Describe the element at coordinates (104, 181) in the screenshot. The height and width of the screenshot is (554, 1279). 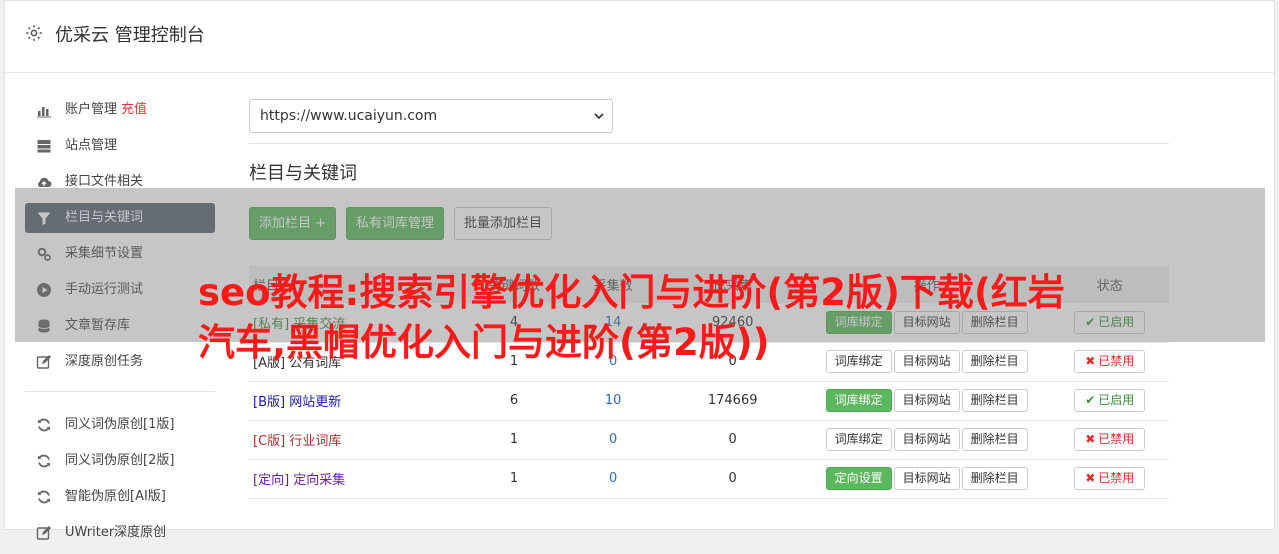
I see `sidebar-item-label: 接口文件相关` at that location.